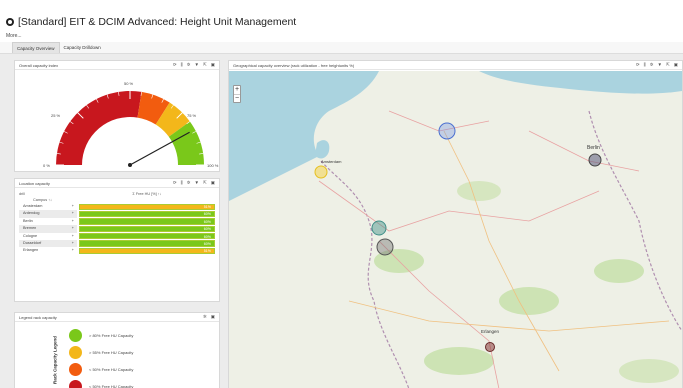 The image size is (683, 388). I want to click on map-marker-bremen, so click(447, 131).